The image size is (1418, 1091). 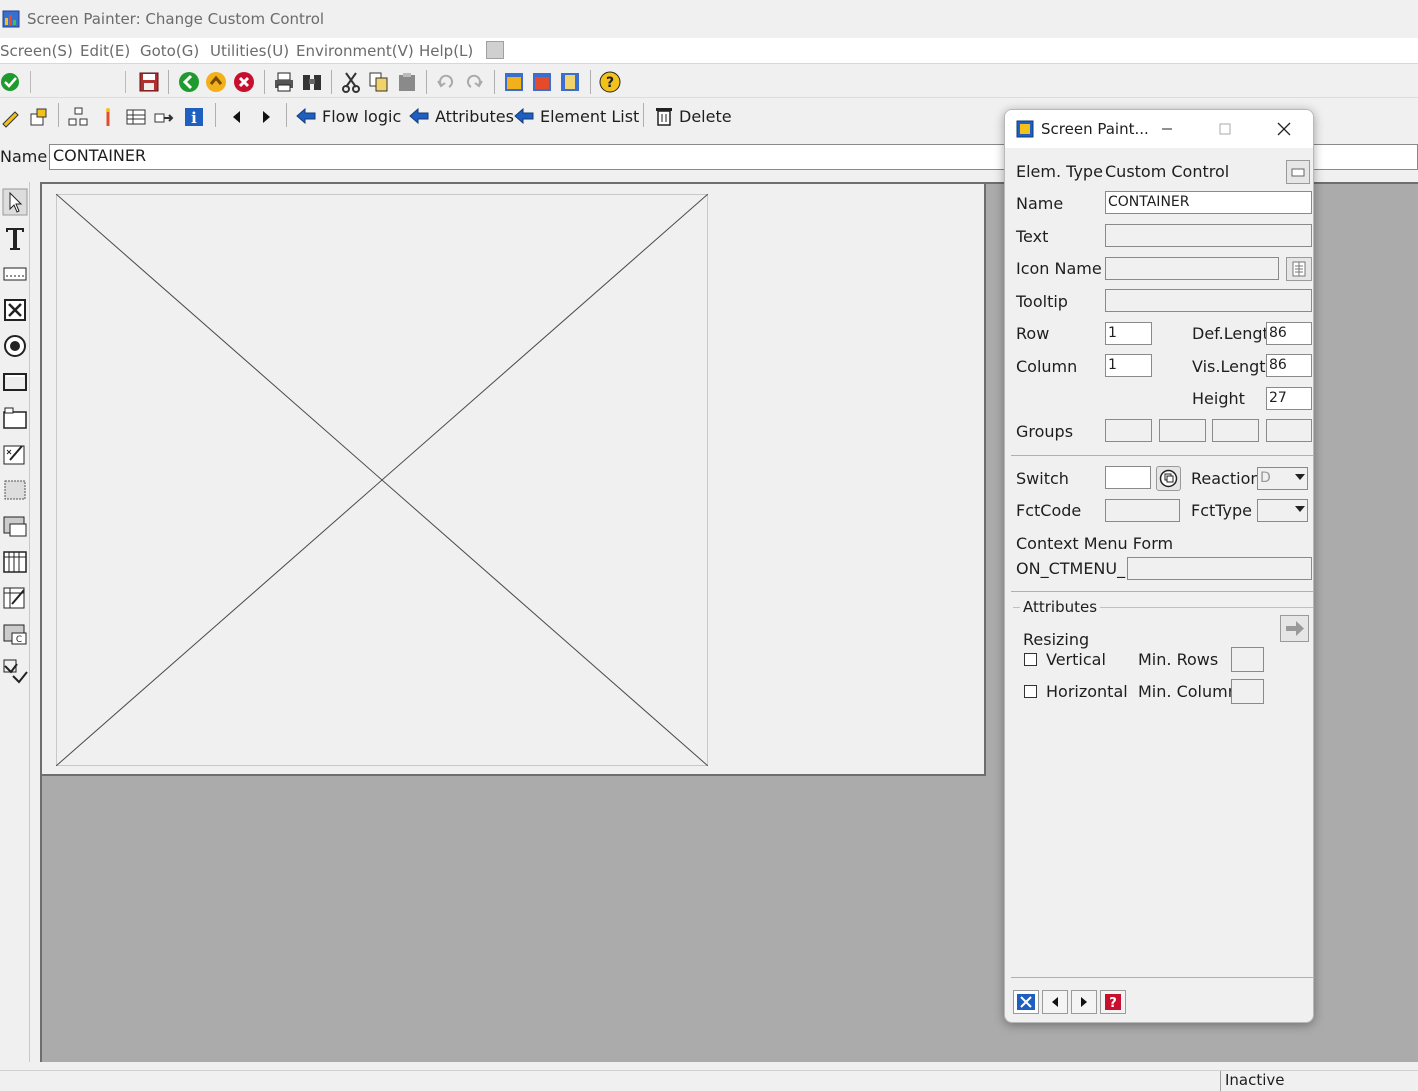 I want to click on exit-icon, so click(x=216, y=82).